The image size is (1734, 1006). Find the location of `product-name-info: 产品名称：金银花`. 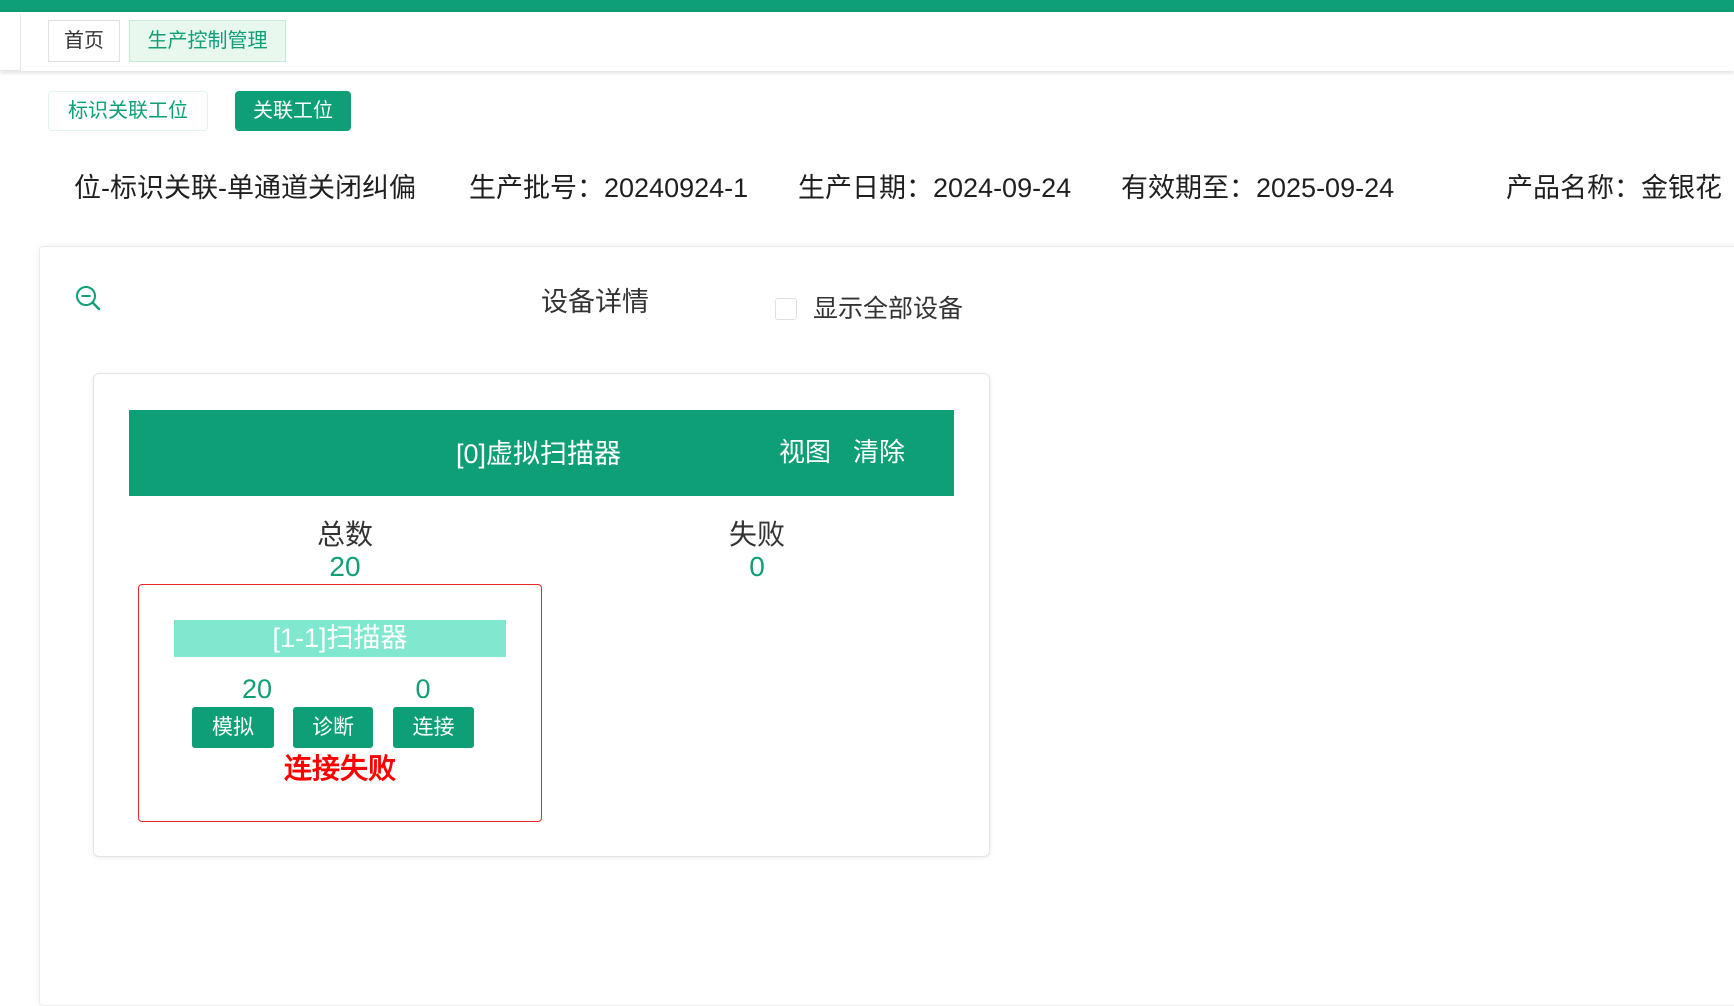

product-name-info: 产品名称：金银花 is located at coordinates (1614, 188).